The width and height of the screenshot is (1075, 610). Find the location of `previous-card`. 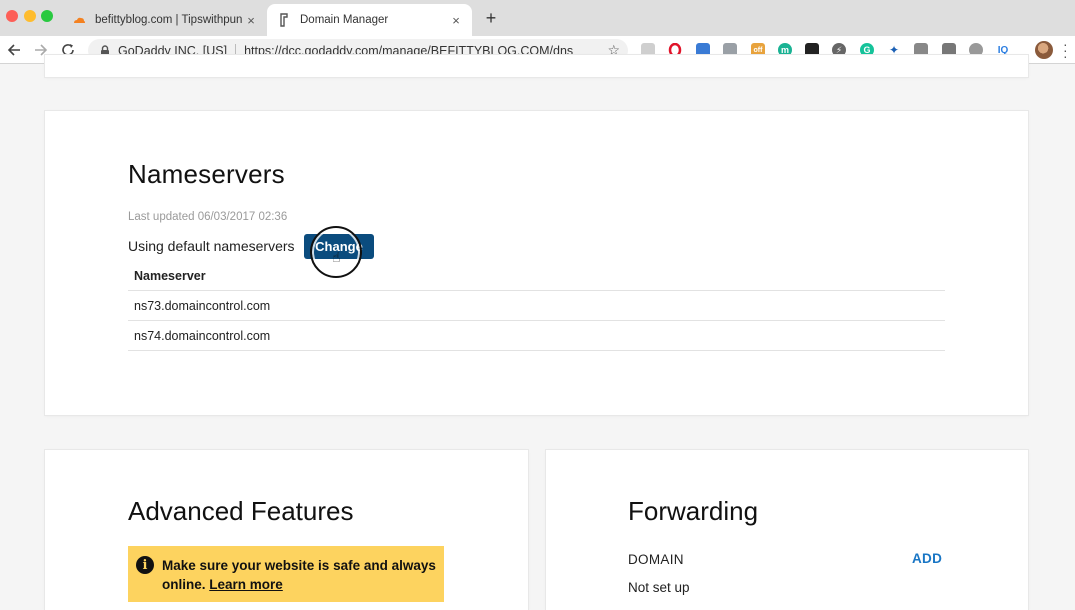

previous-card is located at coordinates (536, 66).